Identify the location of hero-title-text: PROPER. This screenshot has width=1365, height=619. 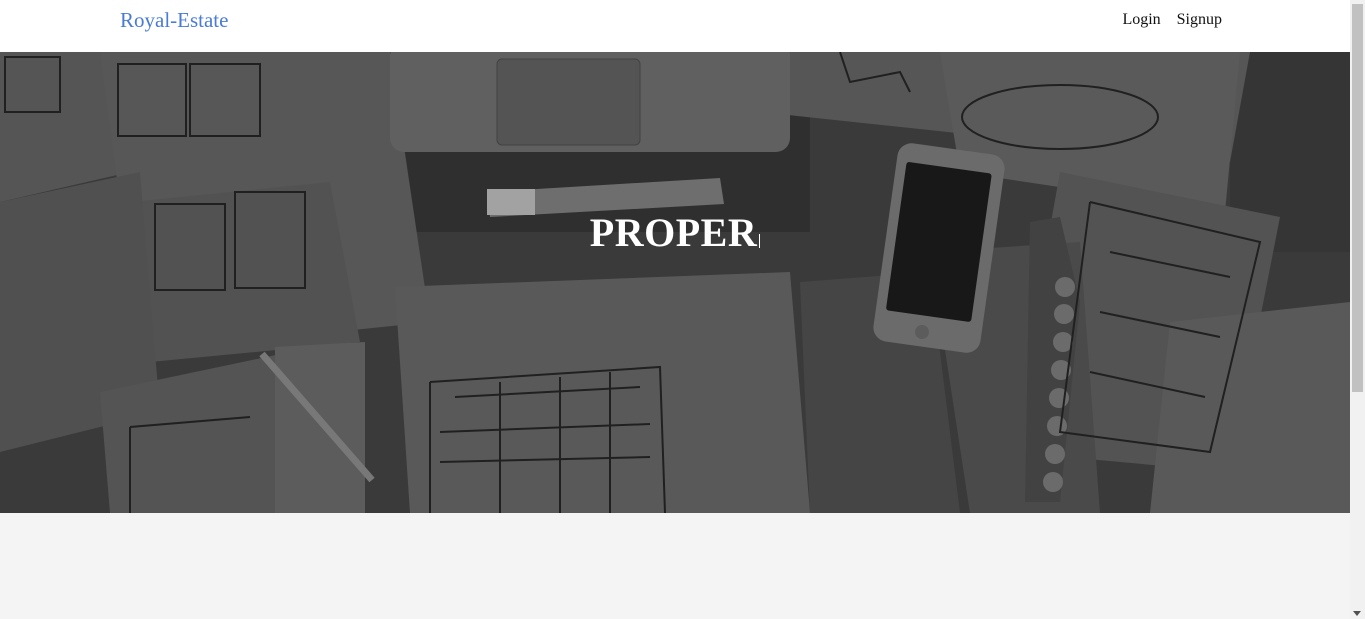
(673, 232).